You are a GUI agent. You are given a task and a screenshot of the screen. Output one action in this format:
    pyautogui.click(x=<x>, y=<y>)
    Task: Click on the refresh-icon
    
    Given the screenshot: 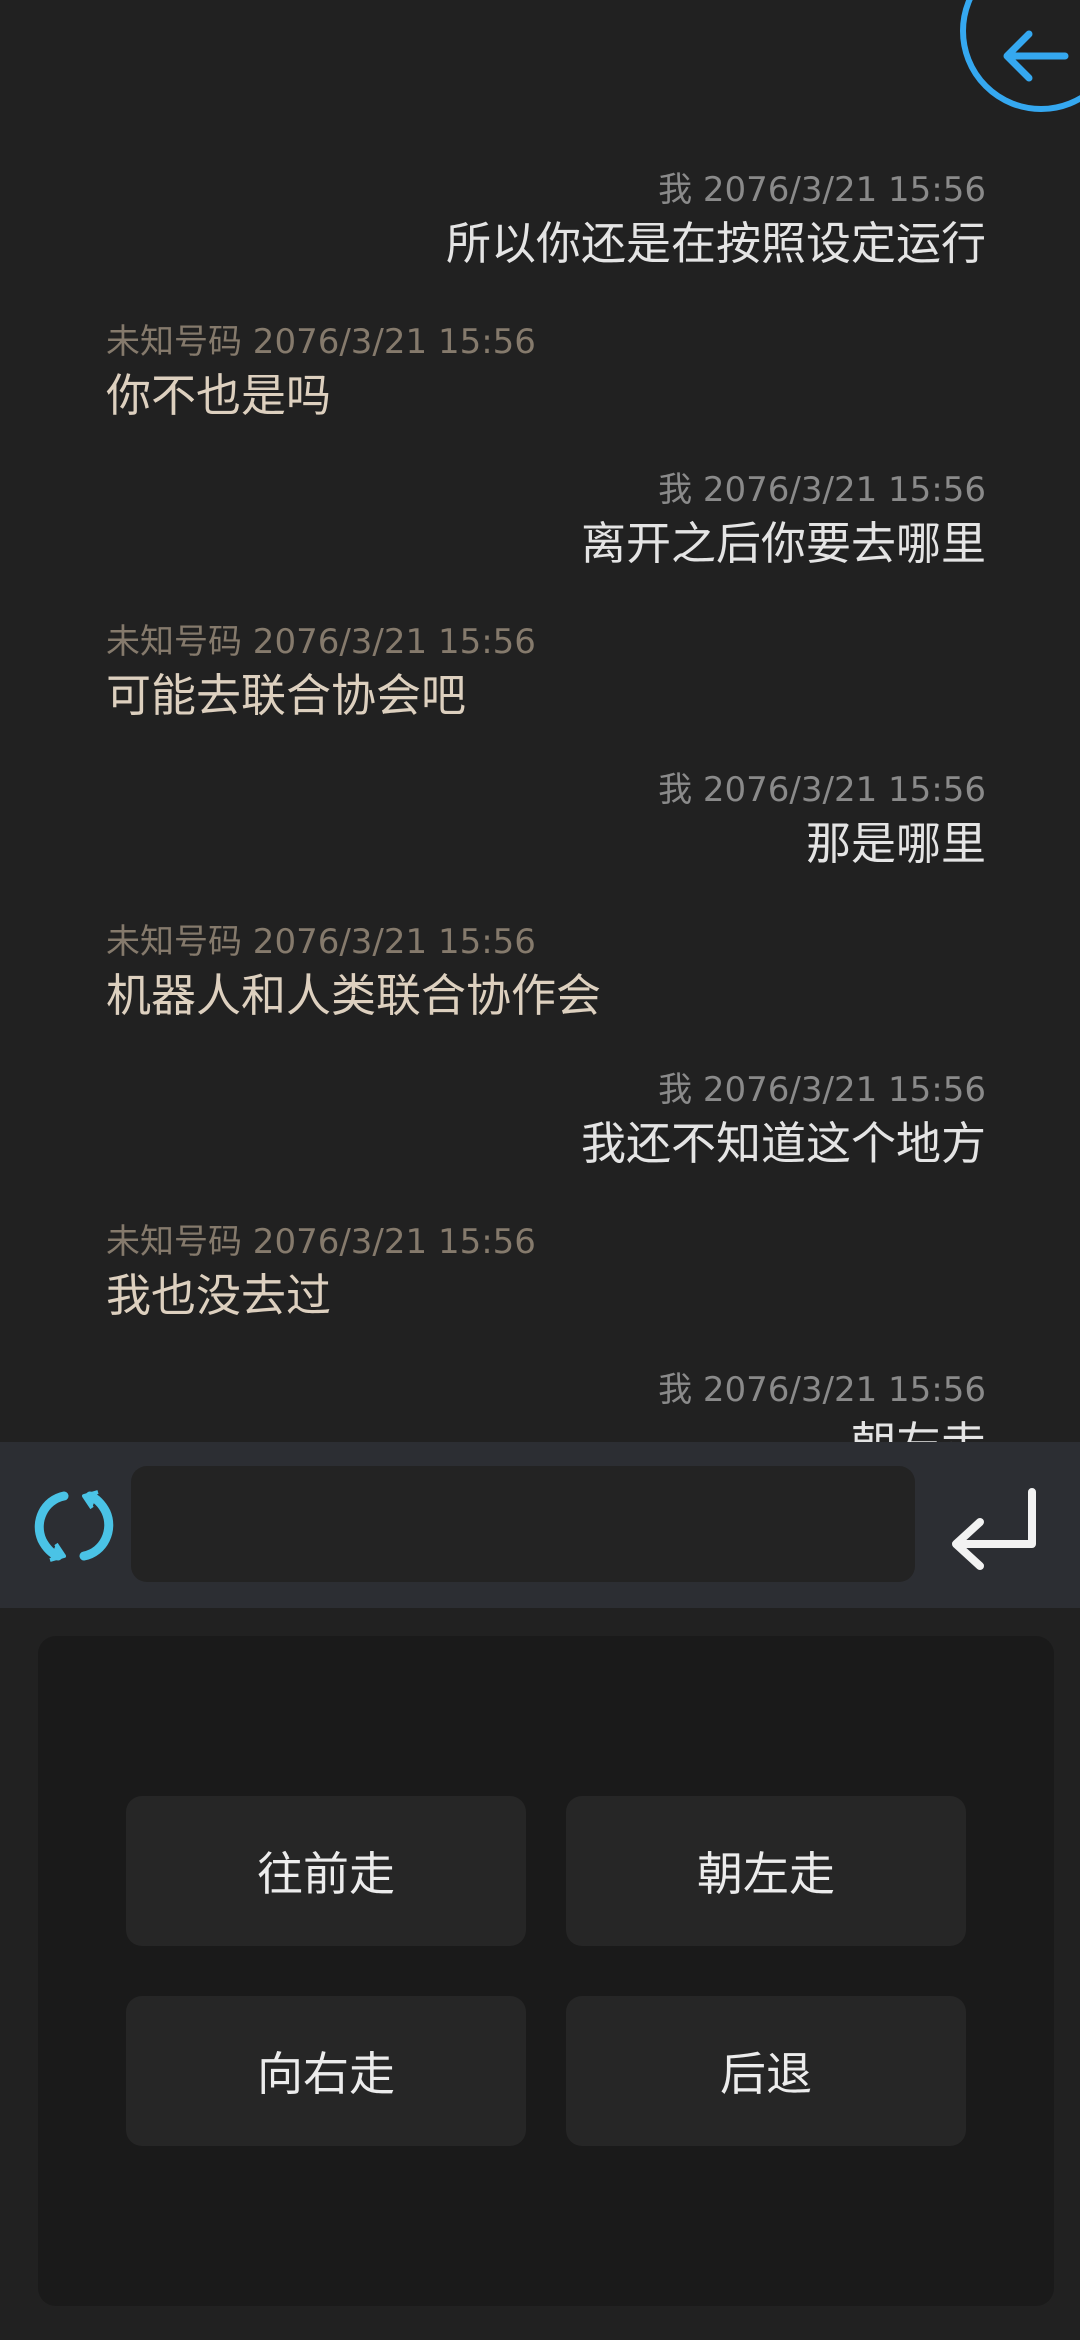 What is the action you would take?
    pyautogui.click(x=74, y=1526)
    